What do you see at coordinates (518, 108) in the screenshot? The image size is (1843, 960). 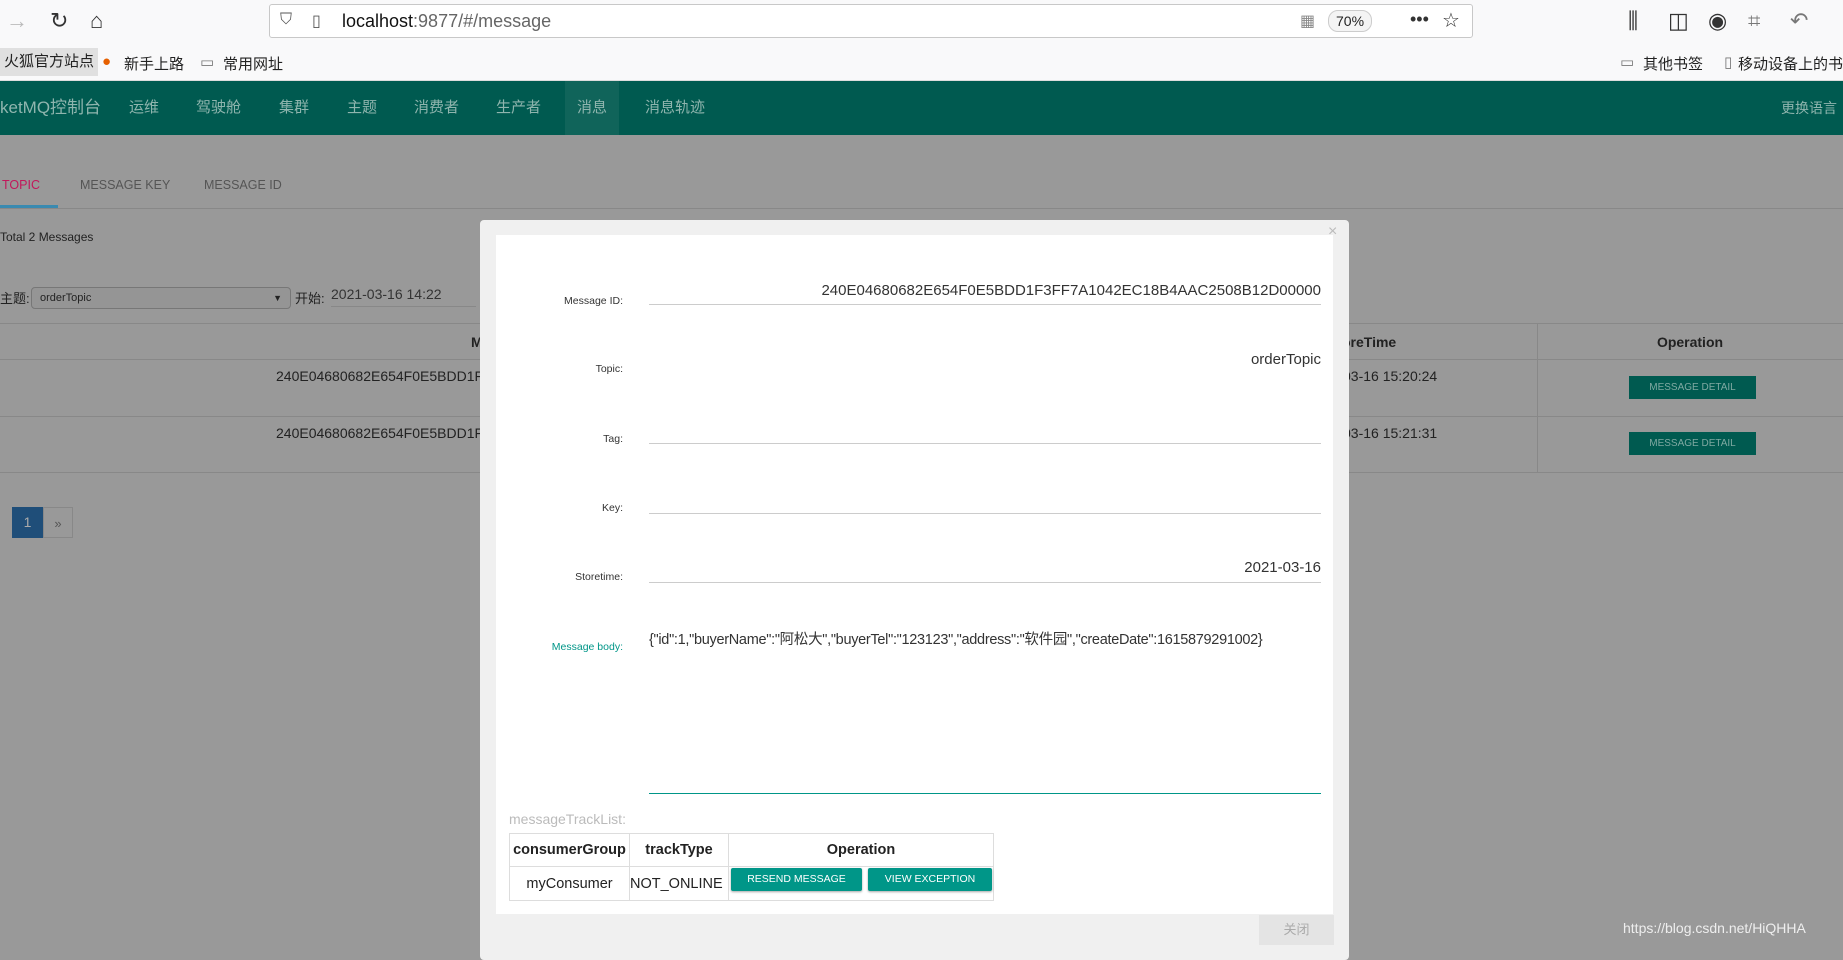 I see `nav-item: 生产者` at bounding box center [518, 108].